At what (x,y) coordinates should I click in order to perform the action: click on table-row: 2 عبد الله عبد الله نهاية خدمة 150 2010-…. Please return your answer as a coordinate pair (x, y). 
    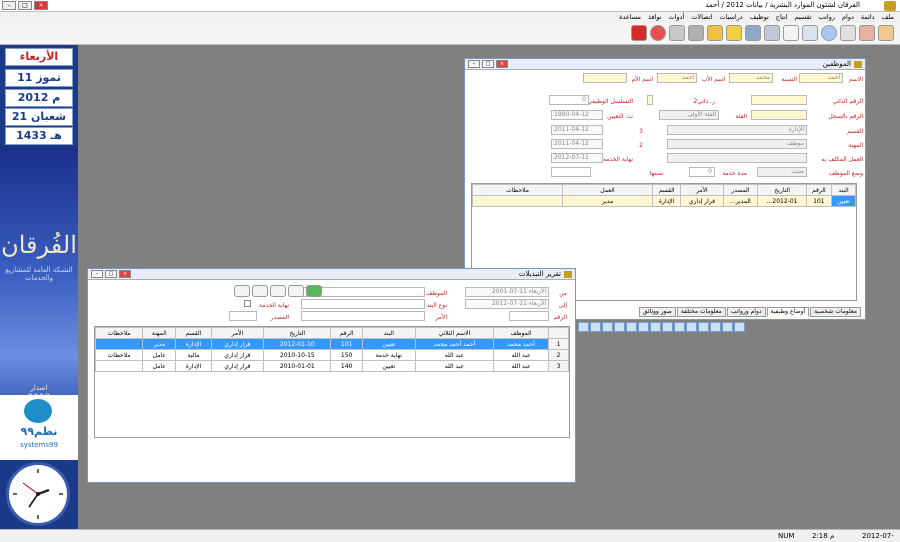
    Looking at the image, I should click on (331, 355).